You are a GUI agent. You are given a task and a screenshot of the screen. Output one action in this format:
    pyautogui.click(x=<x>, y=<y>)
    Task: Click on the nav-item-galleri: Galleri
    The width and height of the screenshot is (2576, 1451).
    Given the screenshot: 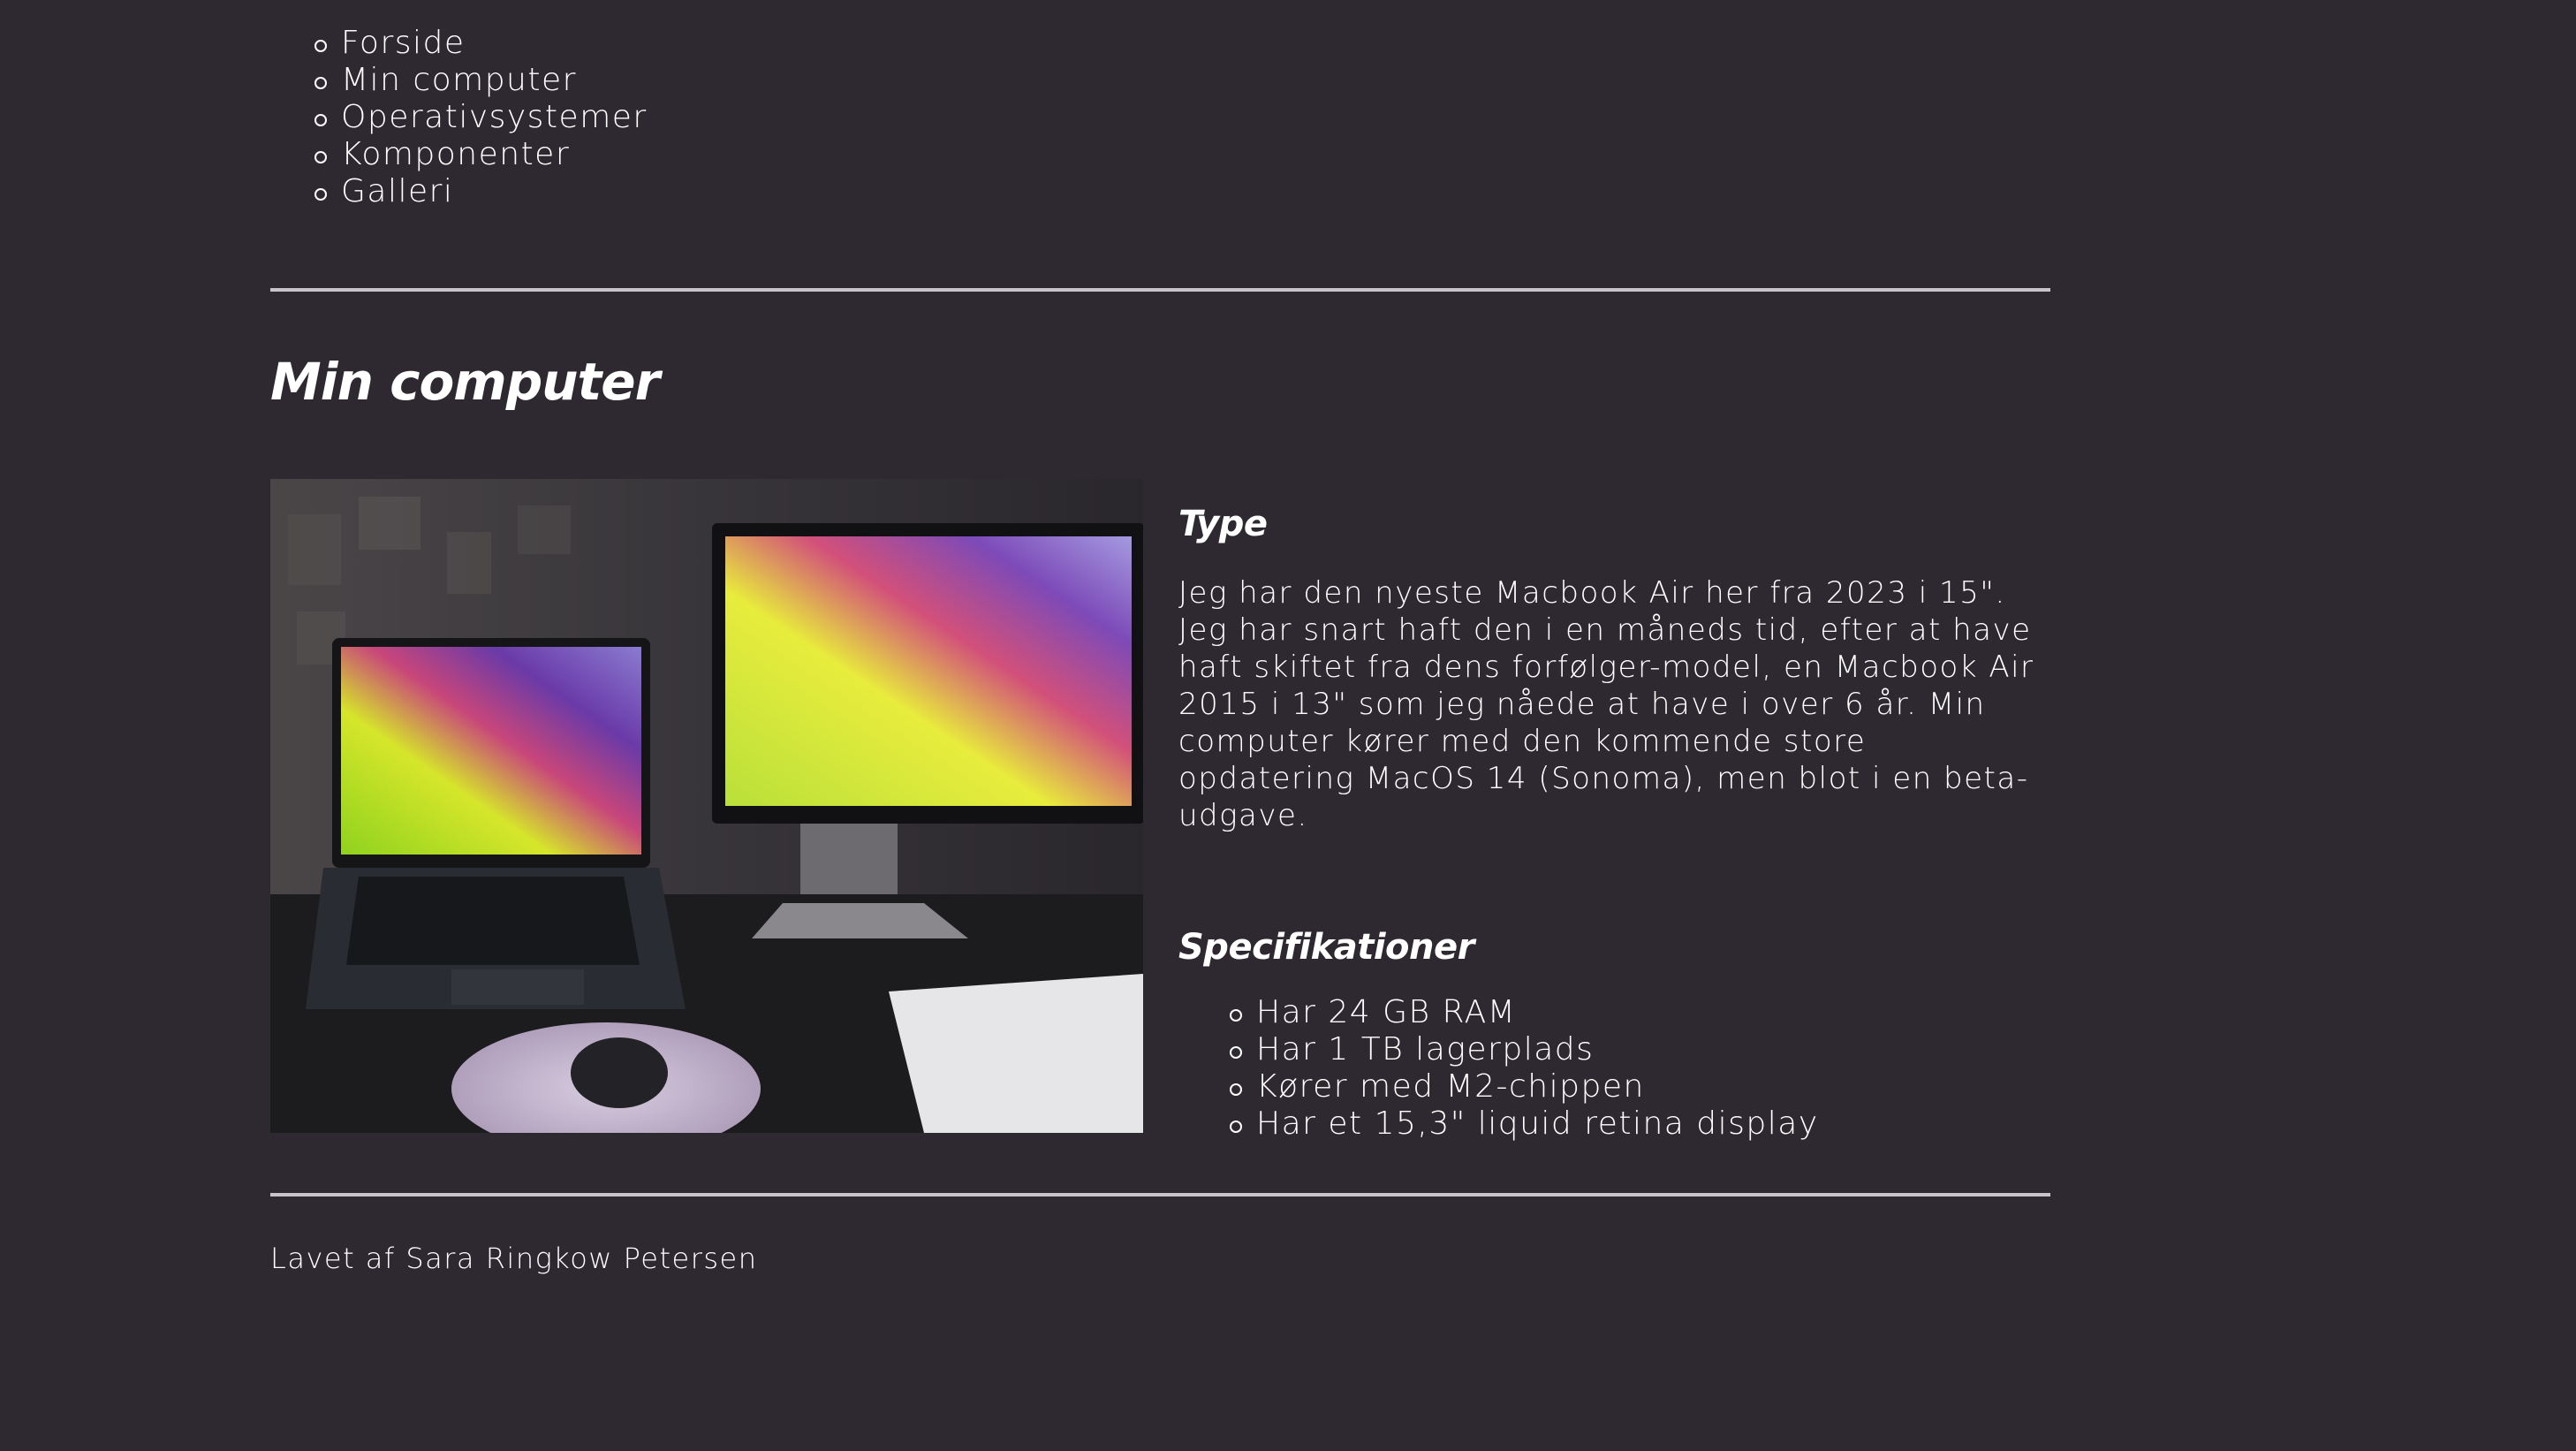 What is the action you would take?
    pyautogui.click(x=478, y=192)
    